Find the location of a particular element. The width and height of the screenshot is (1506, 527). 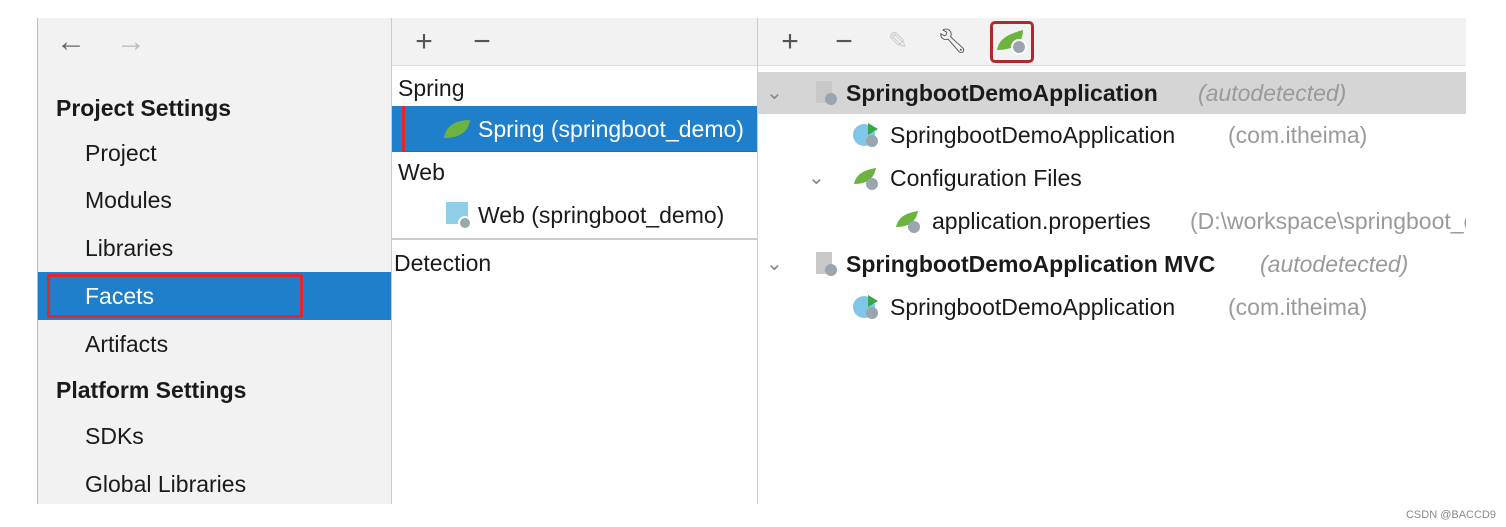

spring-app-icon is located at coordinates (826, 93).